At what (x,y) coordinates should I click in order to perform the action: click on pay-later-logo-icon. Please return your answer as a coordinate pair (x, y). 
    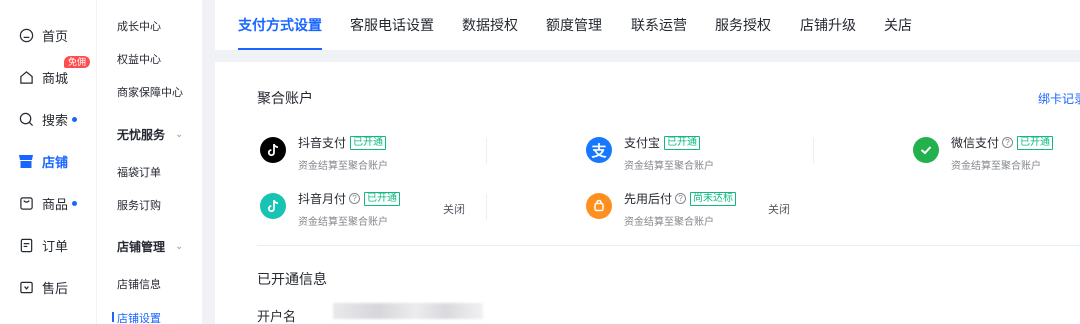
    Looking at the image, I should click on (599, 206).